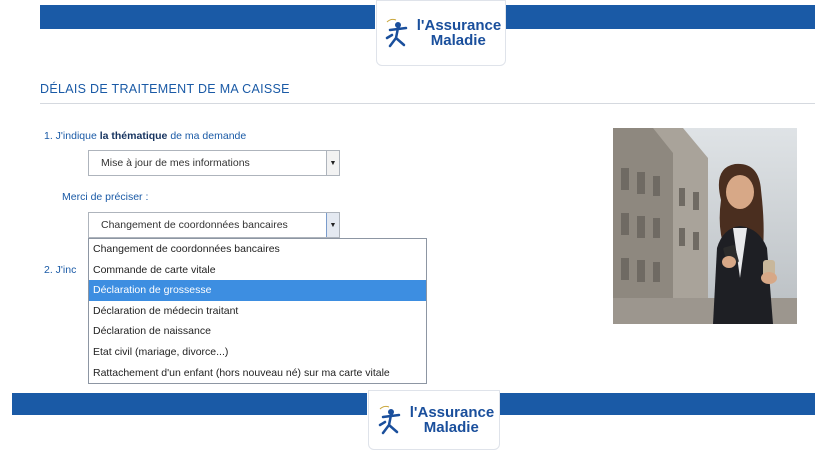  Describe the element at coordinates (175, 163) in the screenshot. I see `theme-select-value: Mise à jour de mes informations` at that location.